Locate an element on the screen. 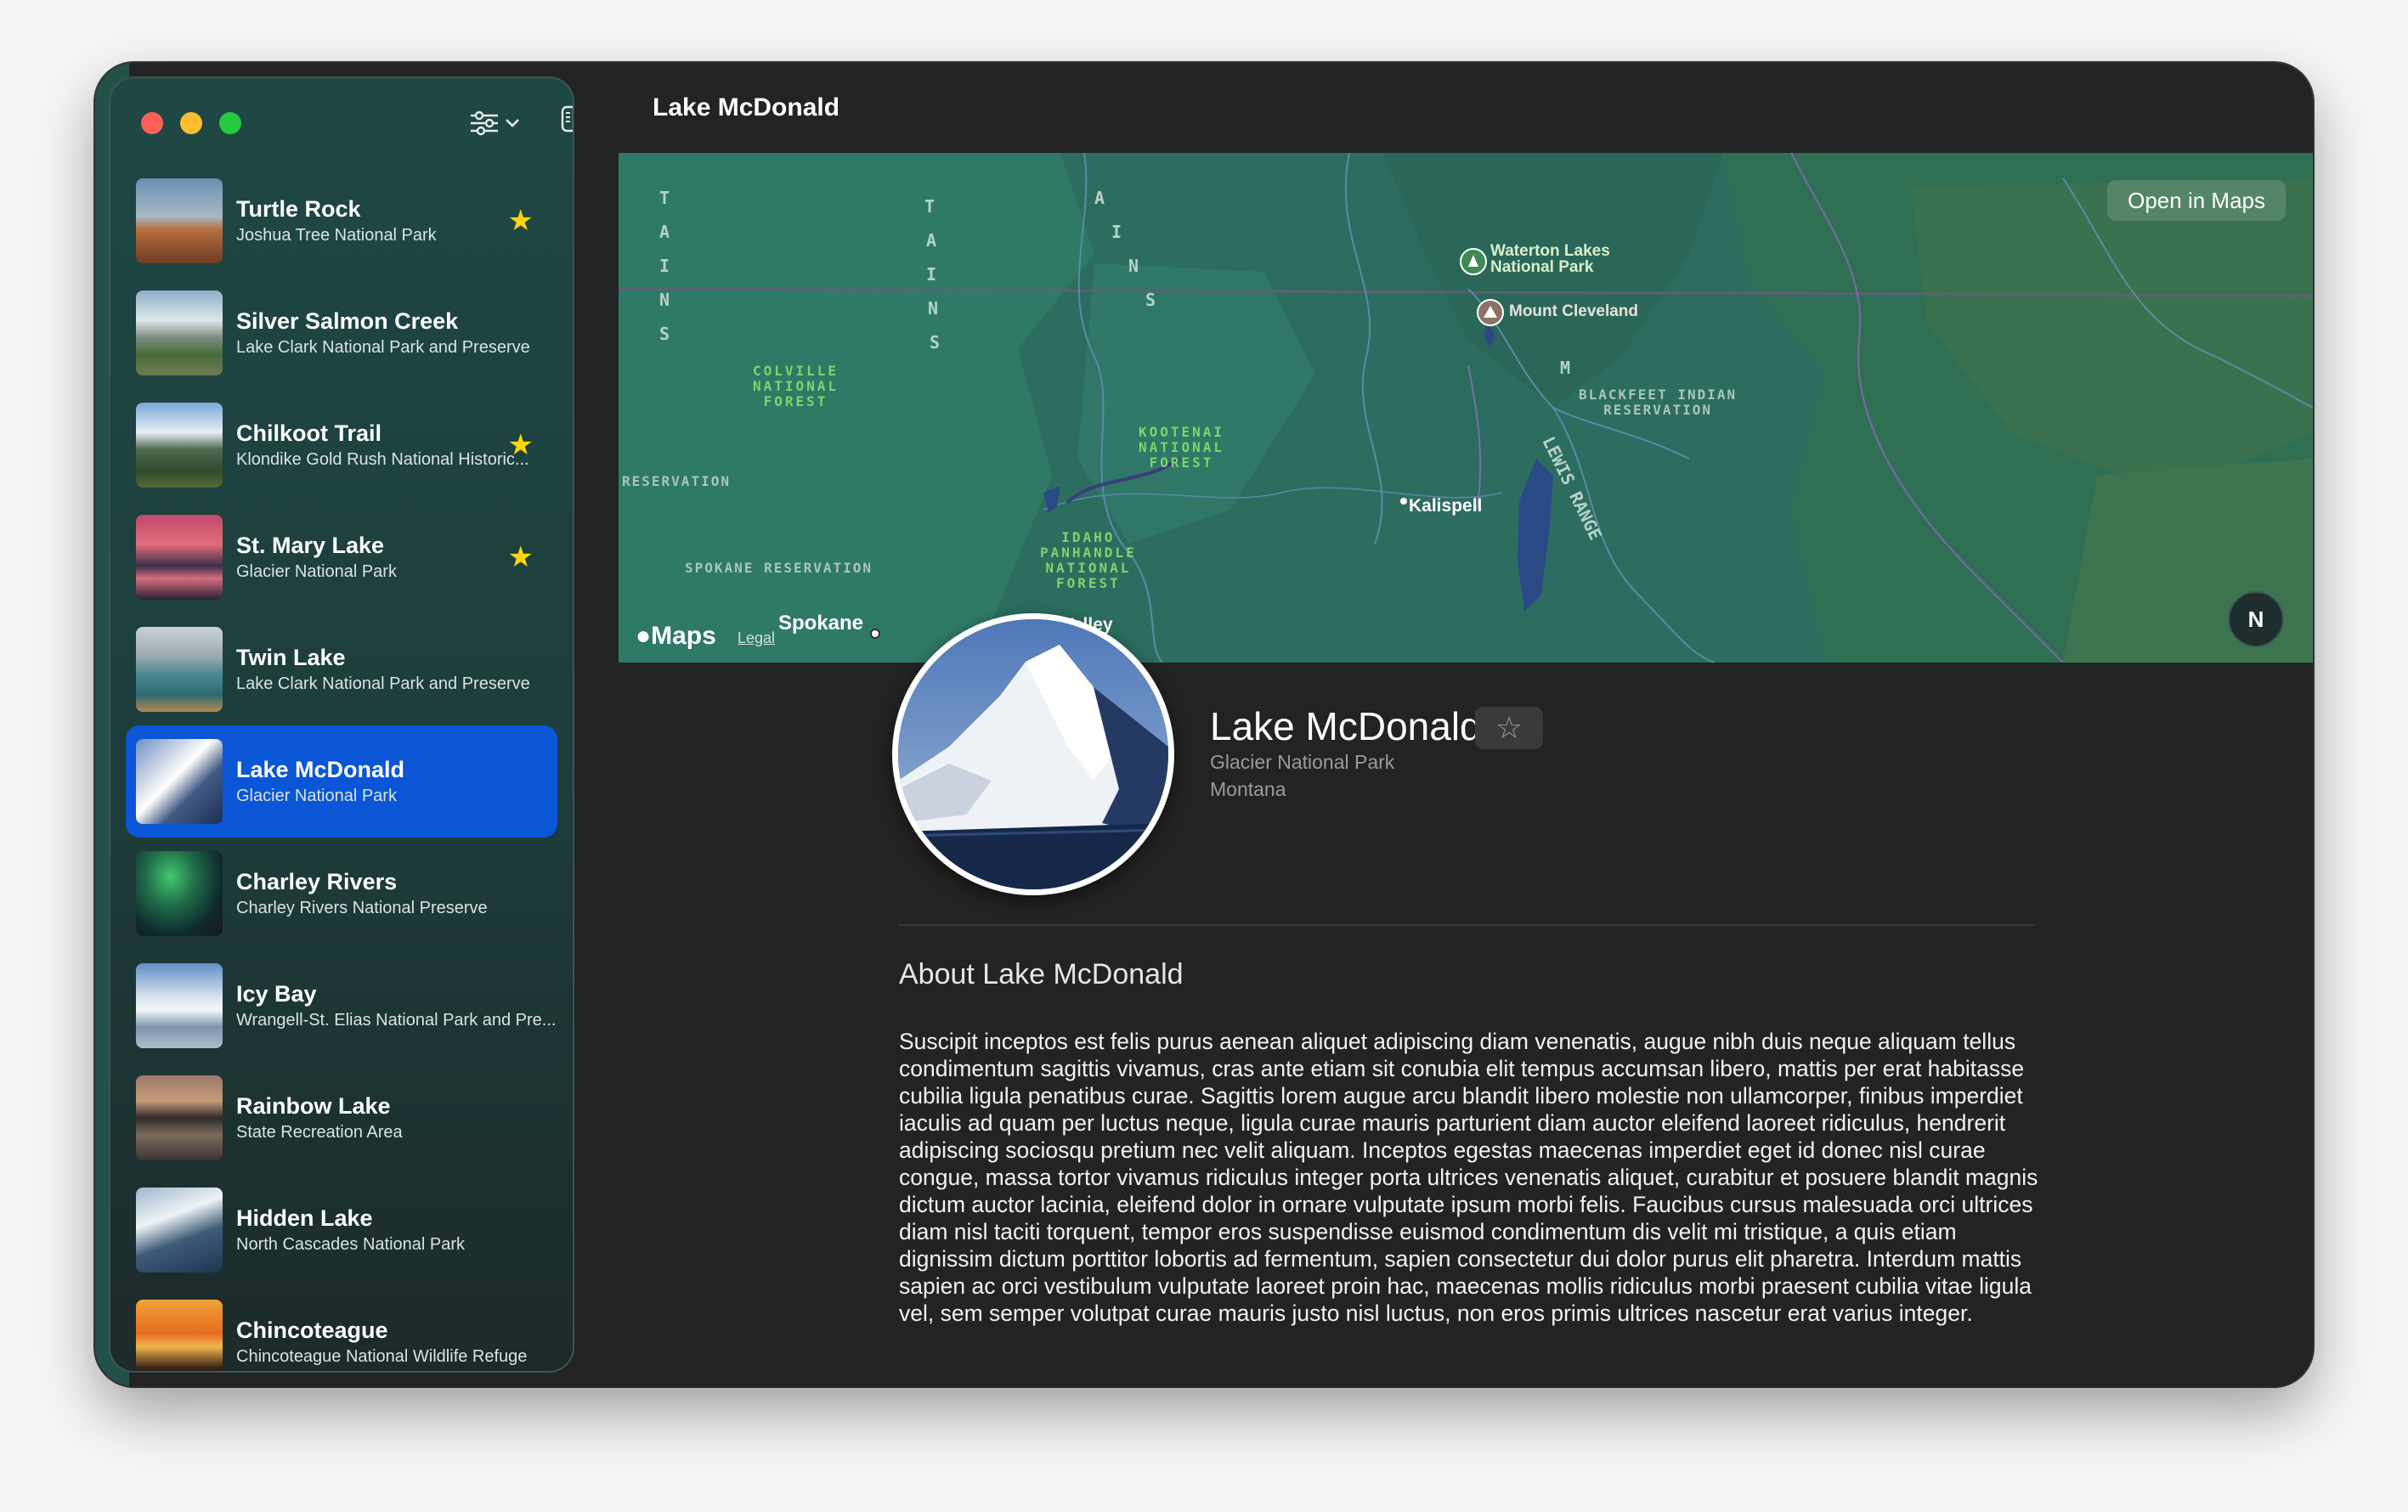 This screenshot has height=1512, width=2408. list-item: Hidden Lake North Cascades National Park is located at coordinates (341, 1230).